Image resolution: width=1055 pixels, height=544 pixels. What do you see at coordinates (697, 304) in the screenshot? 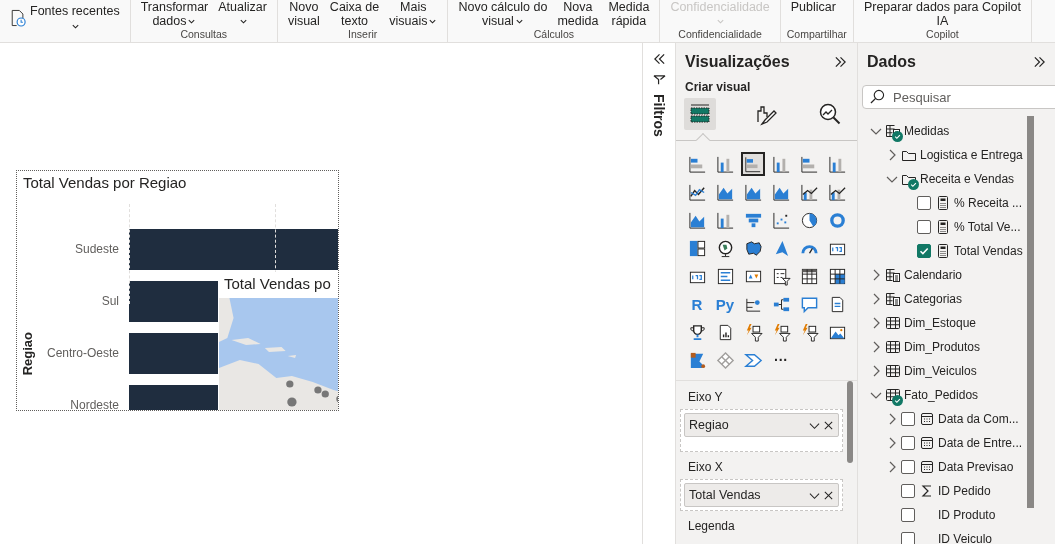
I see `script-visual-button: R` at bounding box center [697, 304].